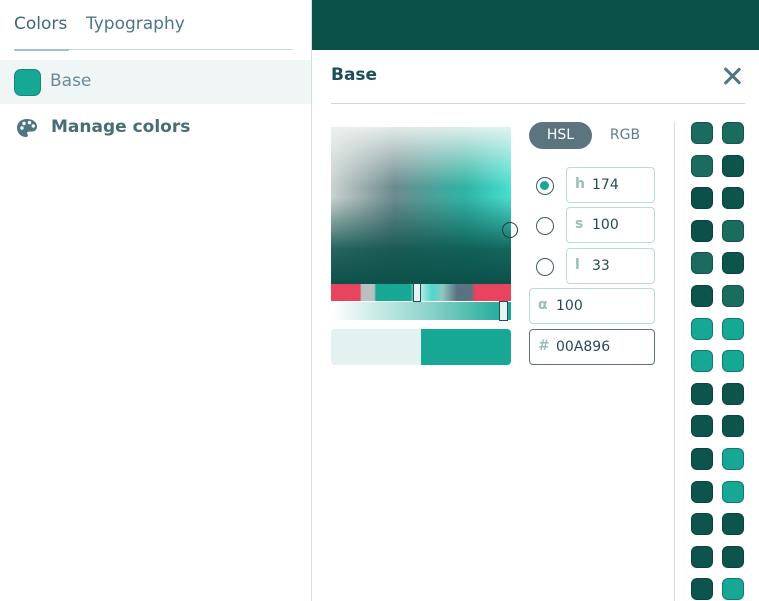 Image resolution: width=759 pixels, height=601 pixels. What do you see at coordinates (155, 82) in the screenshot?
I see `color-list-item-base: Base` at bounding box center [155, 82].